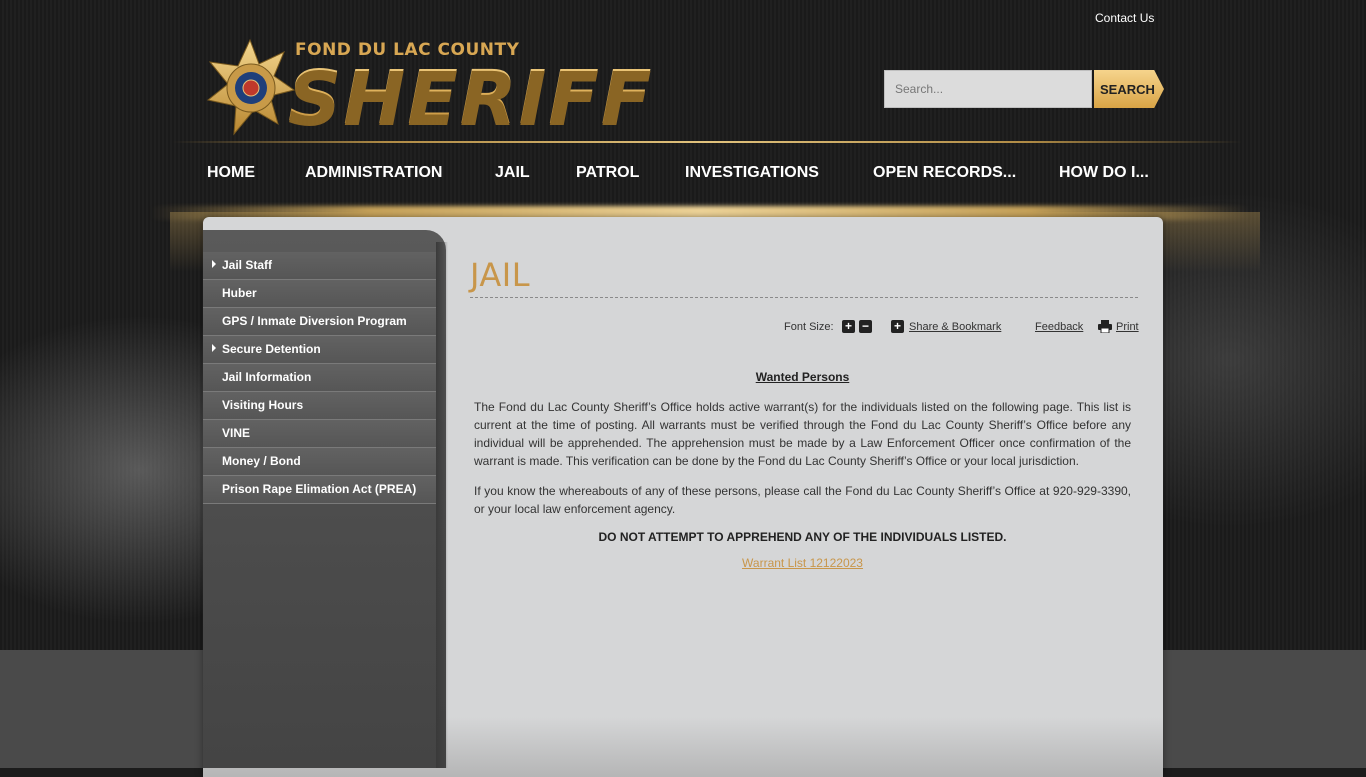  Describe the element at coordinates (897, 326) in the screenshot. I see `share-plus-icon: +` at that location.